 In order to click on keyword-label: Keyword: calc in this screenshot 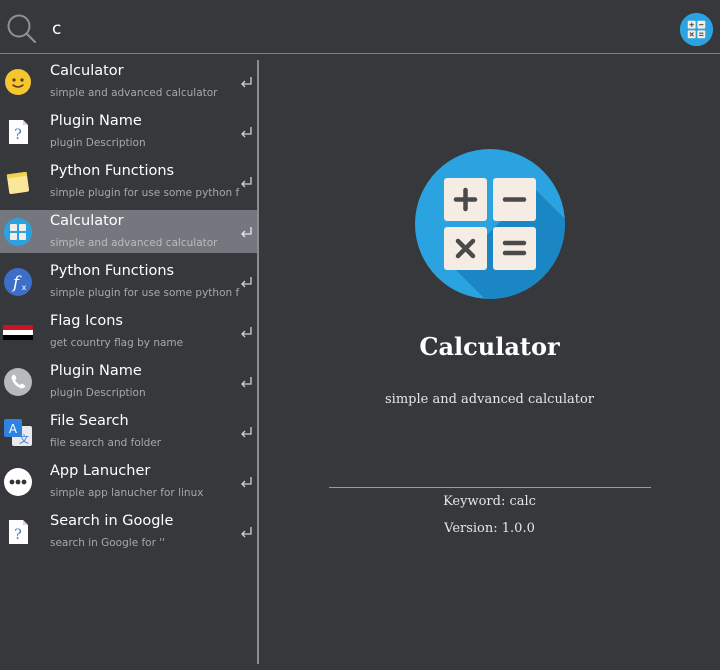, I will do `click(489, 501)`.